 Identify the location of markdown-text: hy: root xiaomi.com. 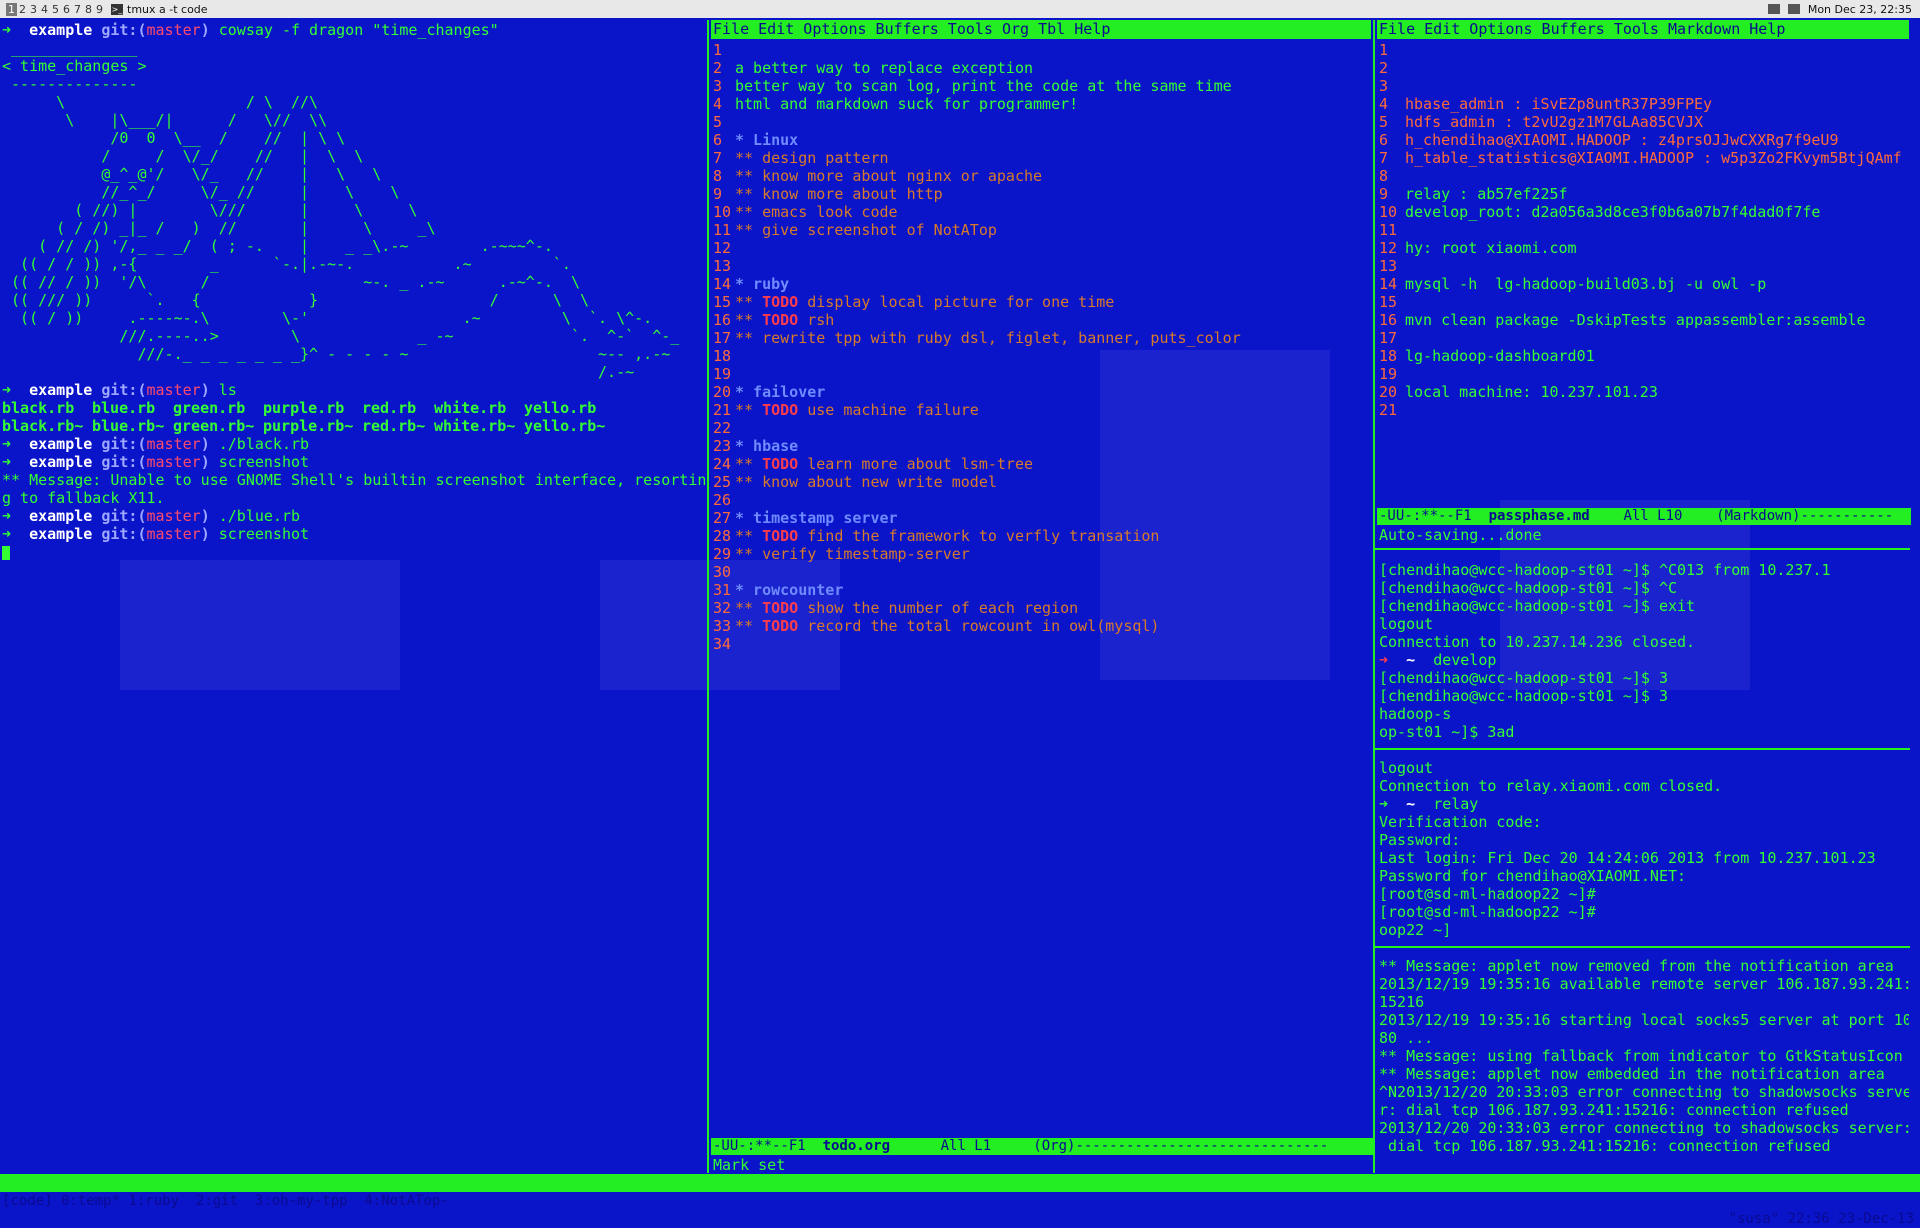
(1491, 248).